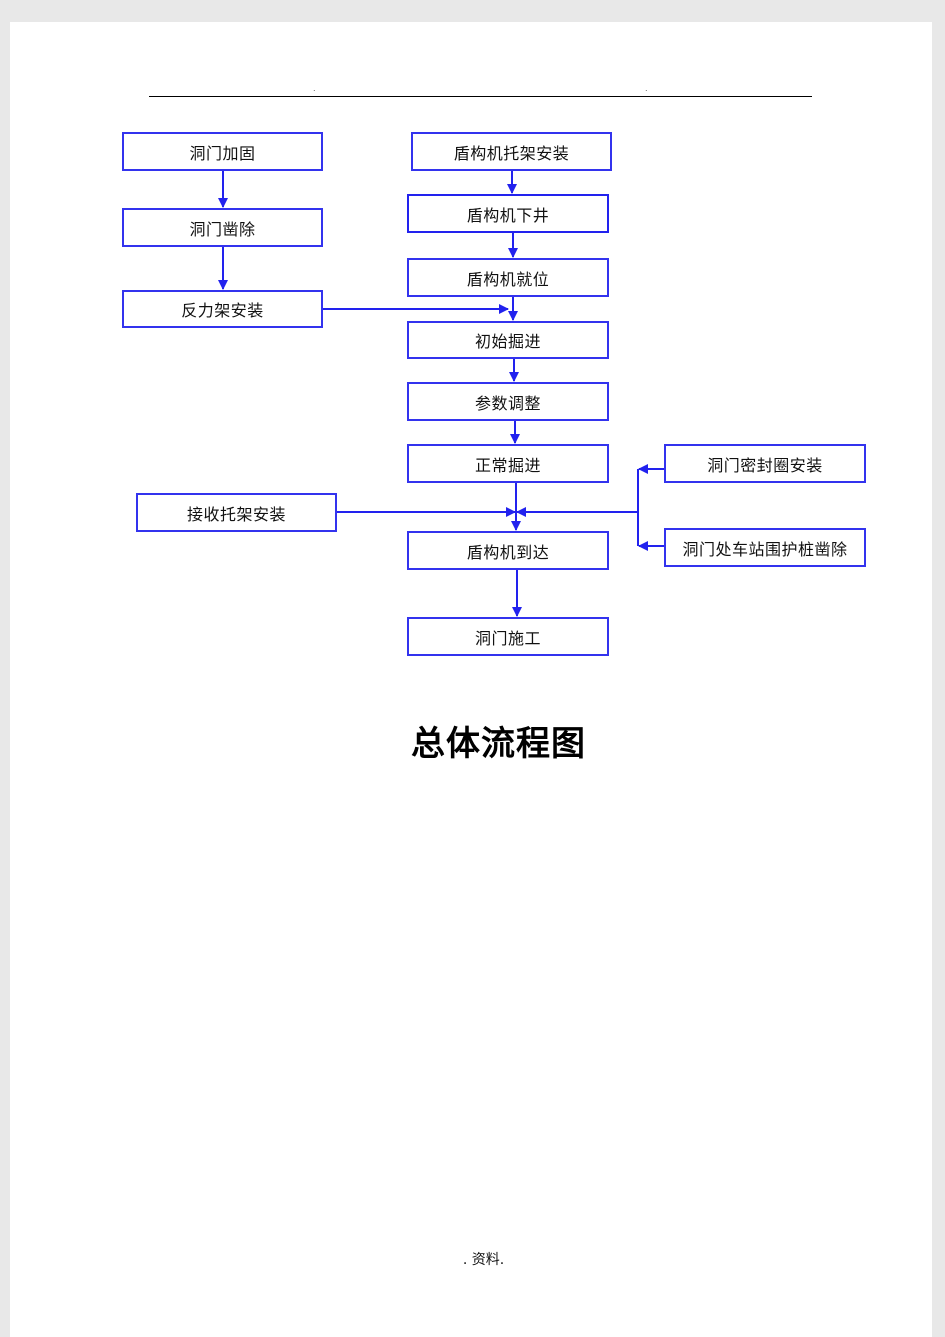 The height and width of the screenshot is (1337, 945). What do you see at coordinates (508, 277) in the screenshot?
I see `node-shield-positioning: 盾构机就位` at bounding box center [508, 277].